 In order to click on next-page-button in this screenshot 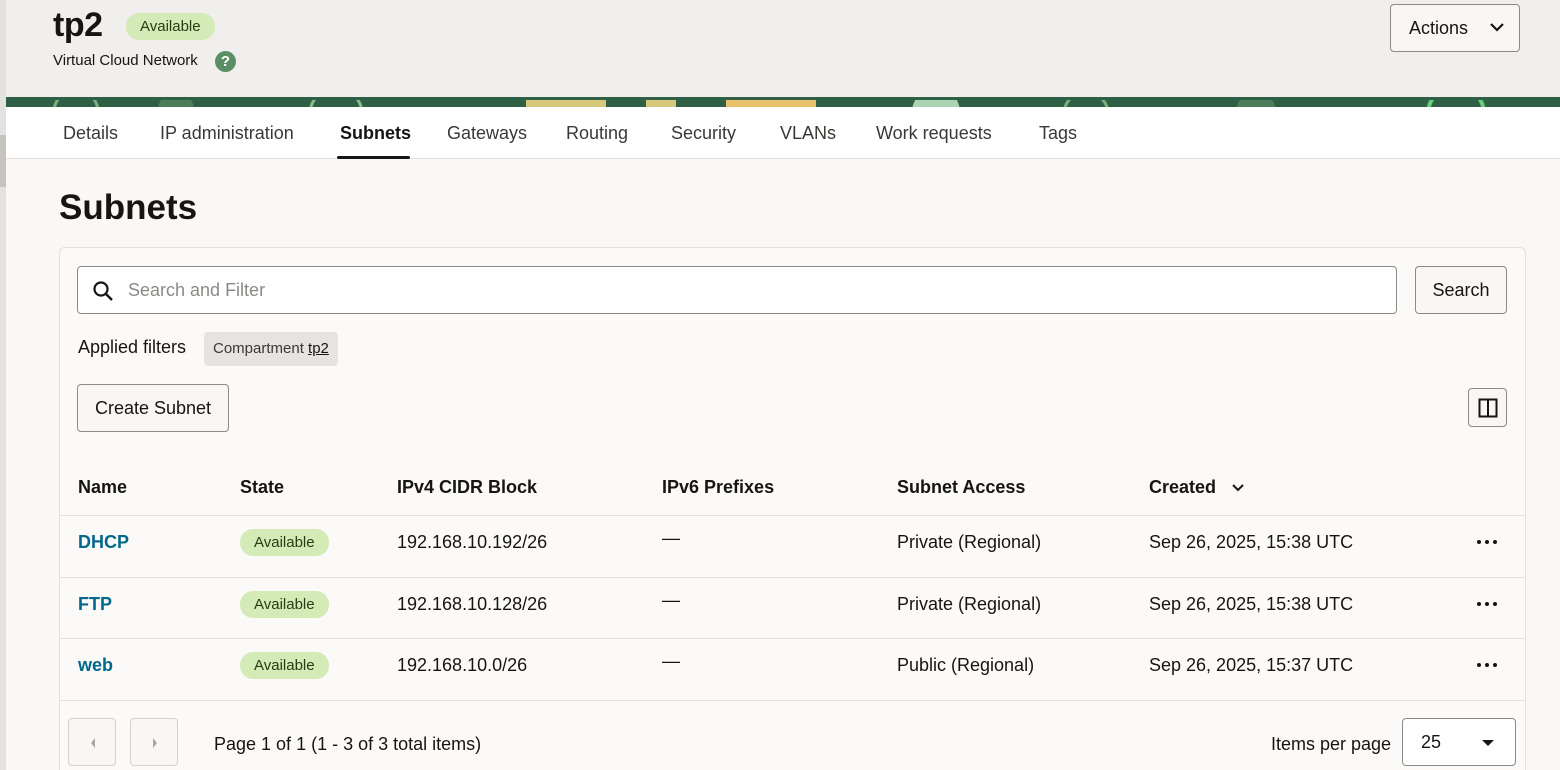, I will do `click(154, 742)`.